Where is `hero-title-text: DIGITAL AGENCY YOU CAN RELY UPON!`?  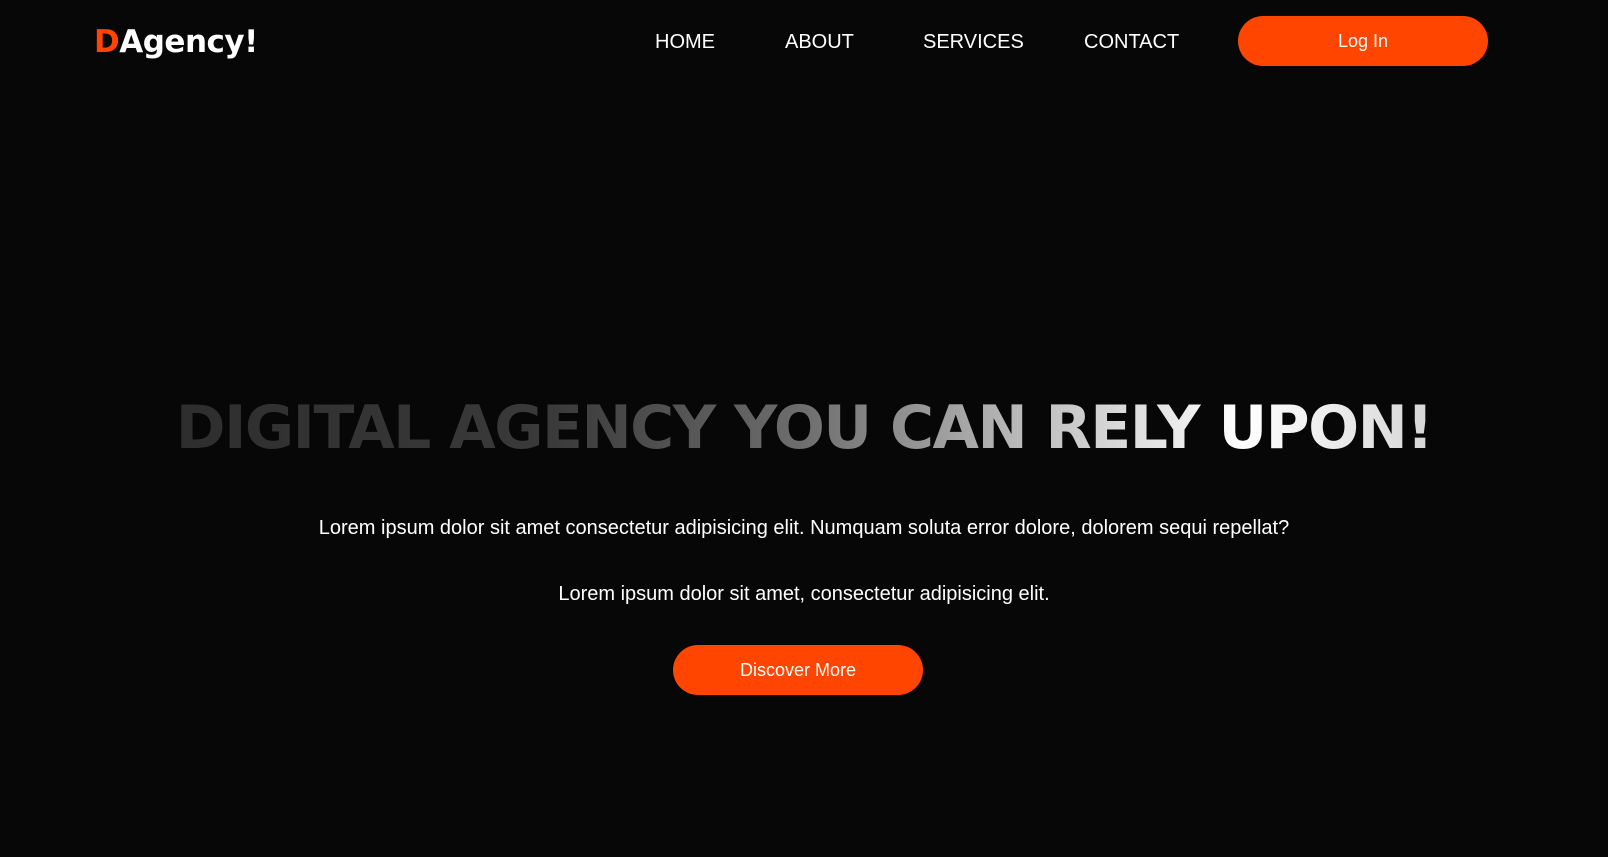
hero-title-text: DIGITAL AGENCY YOU CAN RELY UPON! is located at coordinates (804, 428).